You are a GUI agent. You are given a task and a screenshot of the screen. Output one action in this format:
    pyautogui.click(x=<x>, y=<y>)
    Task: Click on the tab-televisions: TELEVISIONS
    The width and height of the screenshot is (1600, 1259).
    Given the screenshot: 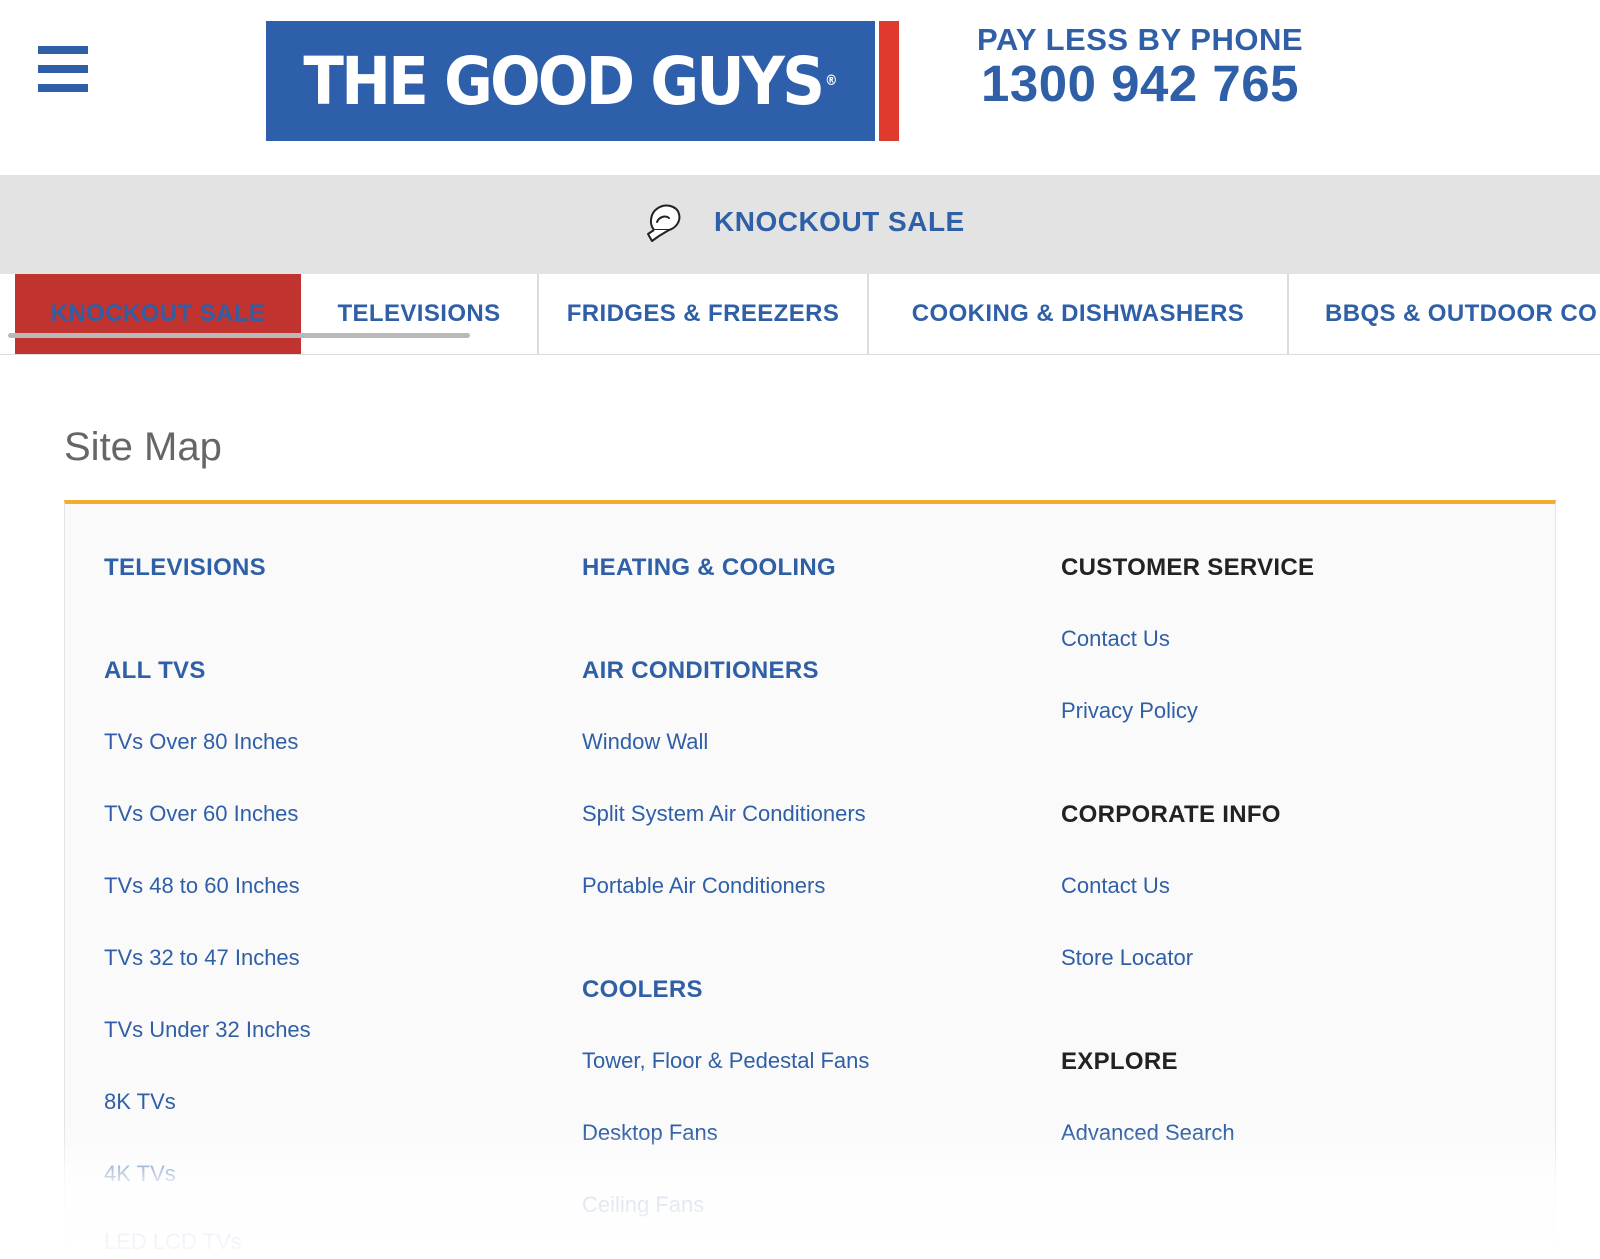 What is the action you would take?
    pyautogui.click(x=419, y=314)
    